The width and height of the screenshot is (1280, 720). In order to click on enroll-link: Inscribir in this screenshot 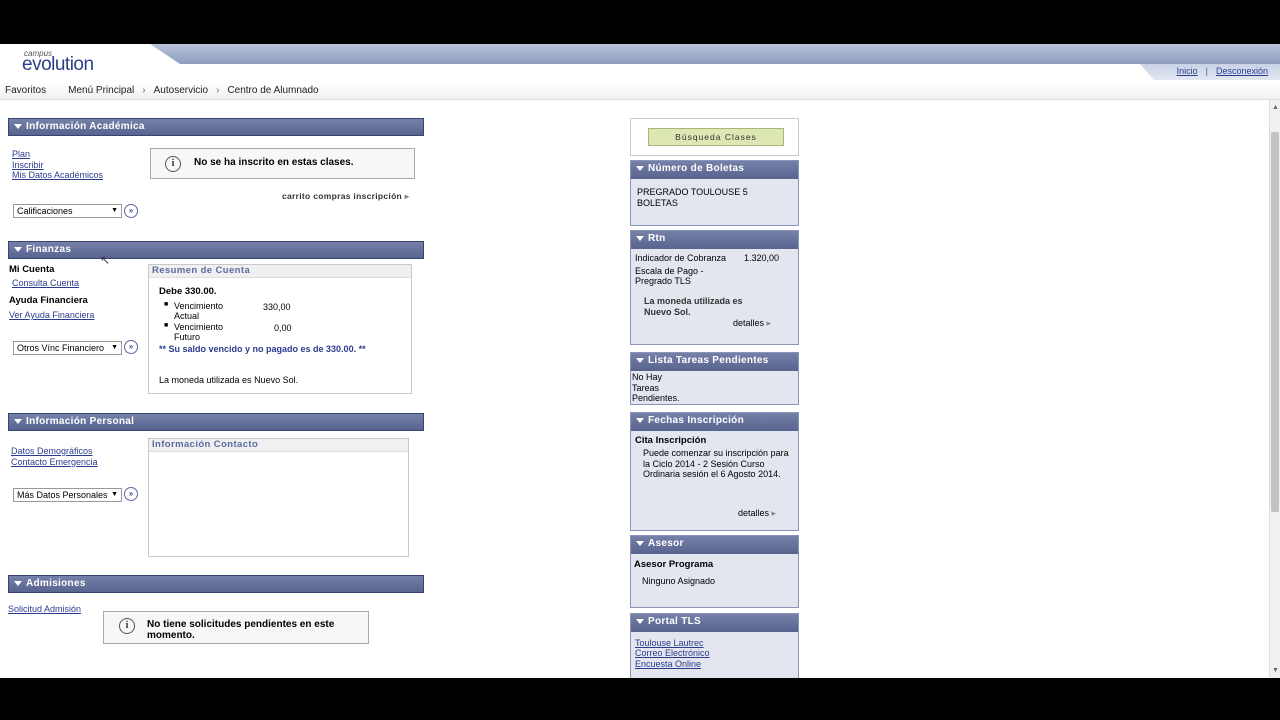, I will do `click(28, 165)`.